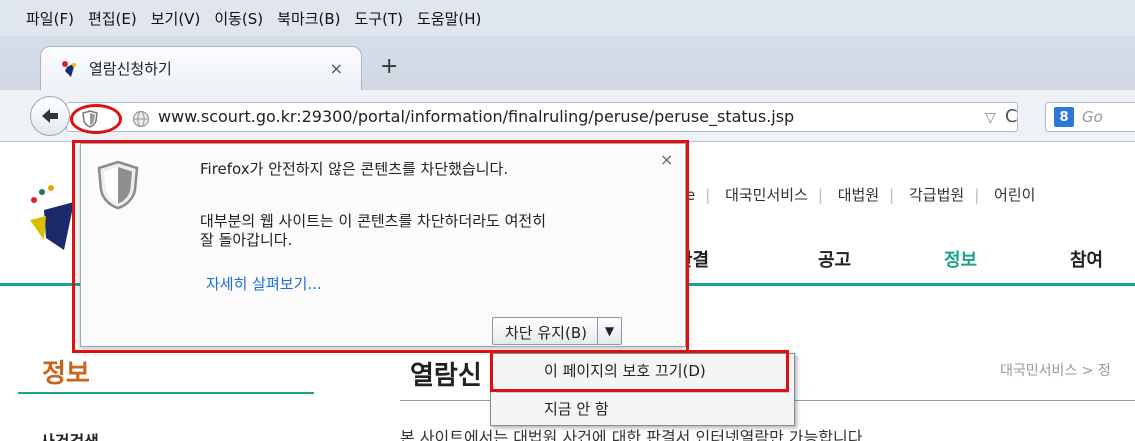 Image resolution: width=1135 pixels, height=441 pixels. What do you see at coordinates (66, 374) in the screenshot?
I see `sidebar-title: 정보` at bounding box center [66, 374].